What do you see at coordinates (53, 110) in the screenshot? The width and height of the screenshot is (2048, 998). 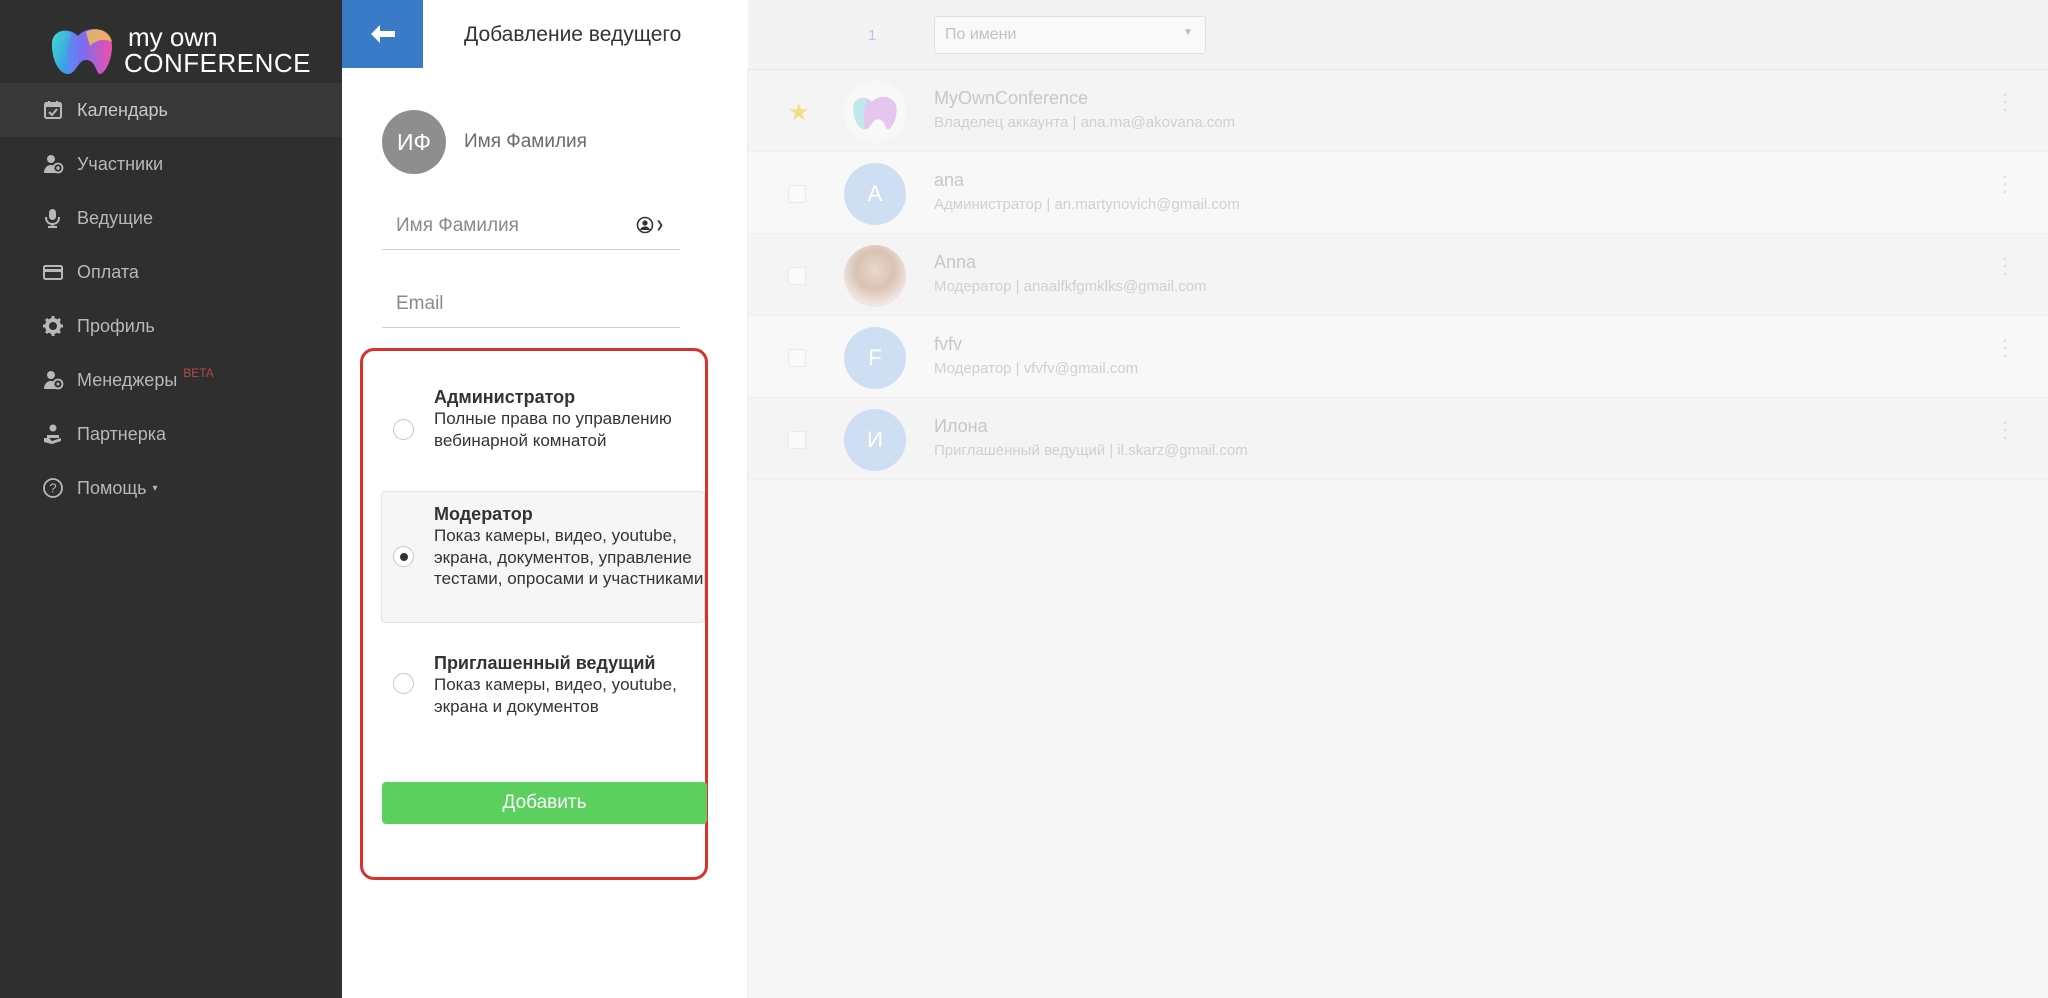 I see `calendar-icon` at bounding box center [53, 110].